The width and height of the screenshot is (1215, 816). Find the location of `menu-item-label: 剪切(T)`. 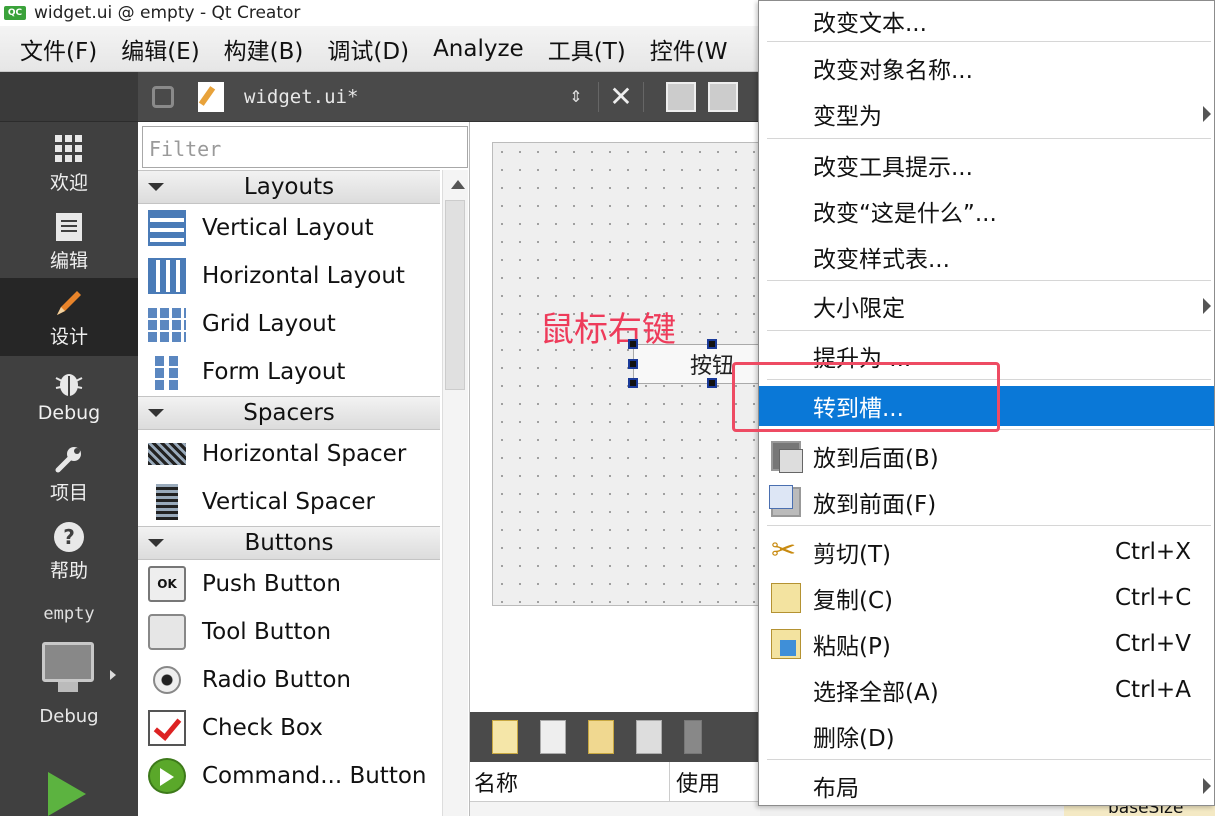

menu-item-label: 剪切(T) is located at coordinates (852, 555).